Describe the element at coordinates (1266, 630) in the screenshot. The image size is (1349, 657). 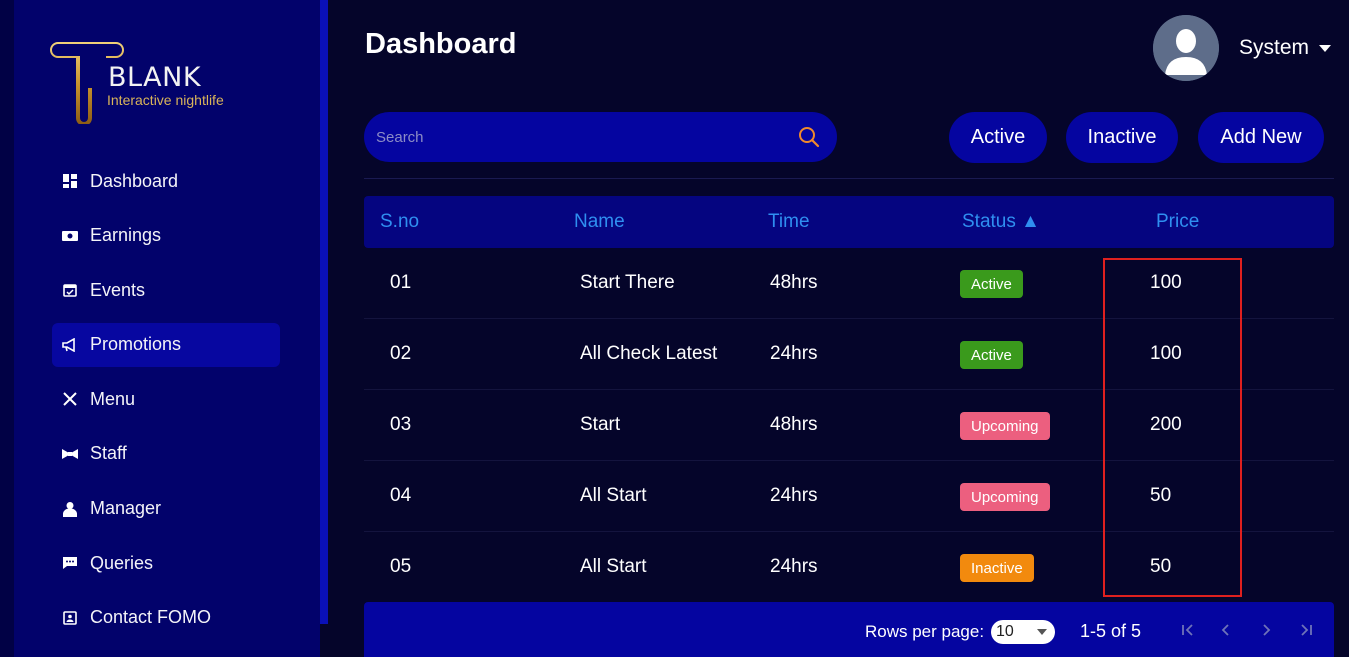
I see `next-page-icon` at that location.